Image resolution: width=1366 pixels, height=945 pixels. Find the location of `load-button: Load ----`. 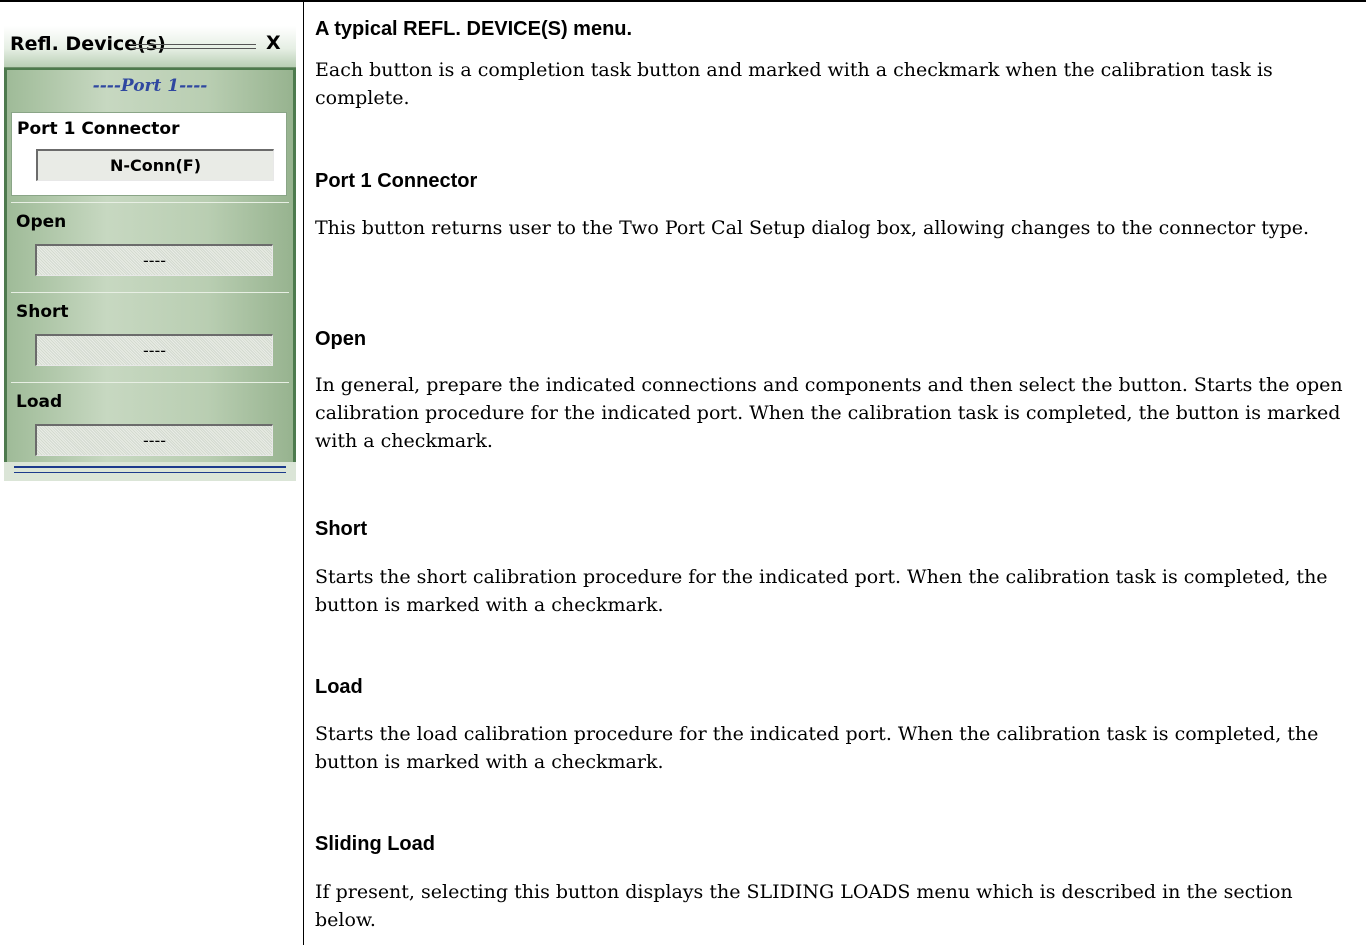

load-button: Load ---- is located at coordinates (149, 426).